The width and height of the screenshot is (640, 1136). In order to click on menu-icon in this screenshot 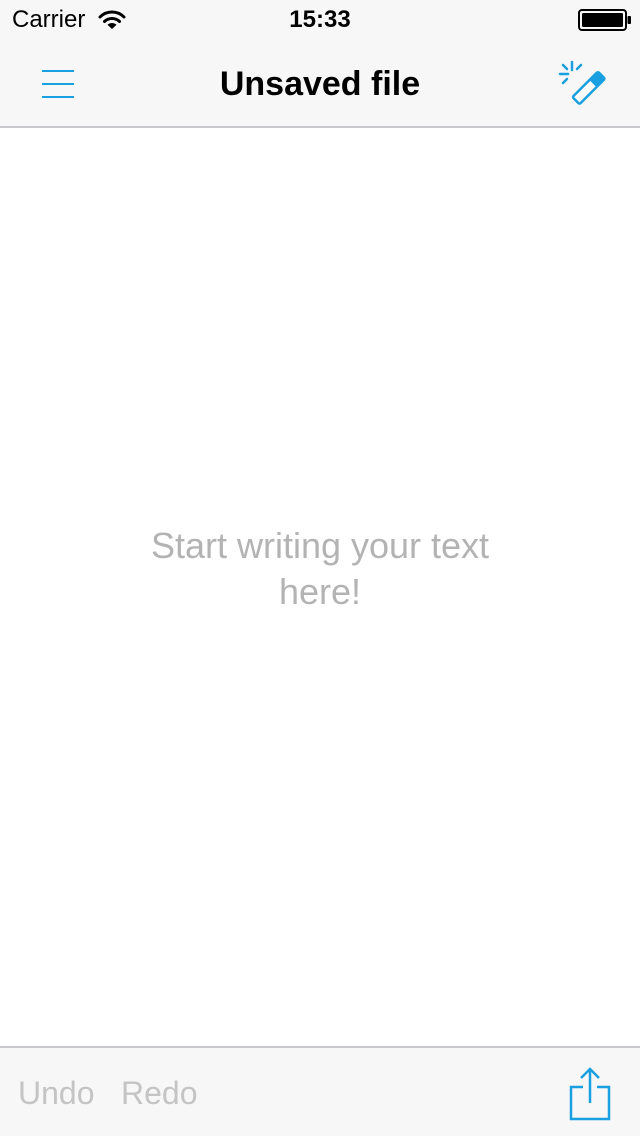, I will do `click(58, 84)`.